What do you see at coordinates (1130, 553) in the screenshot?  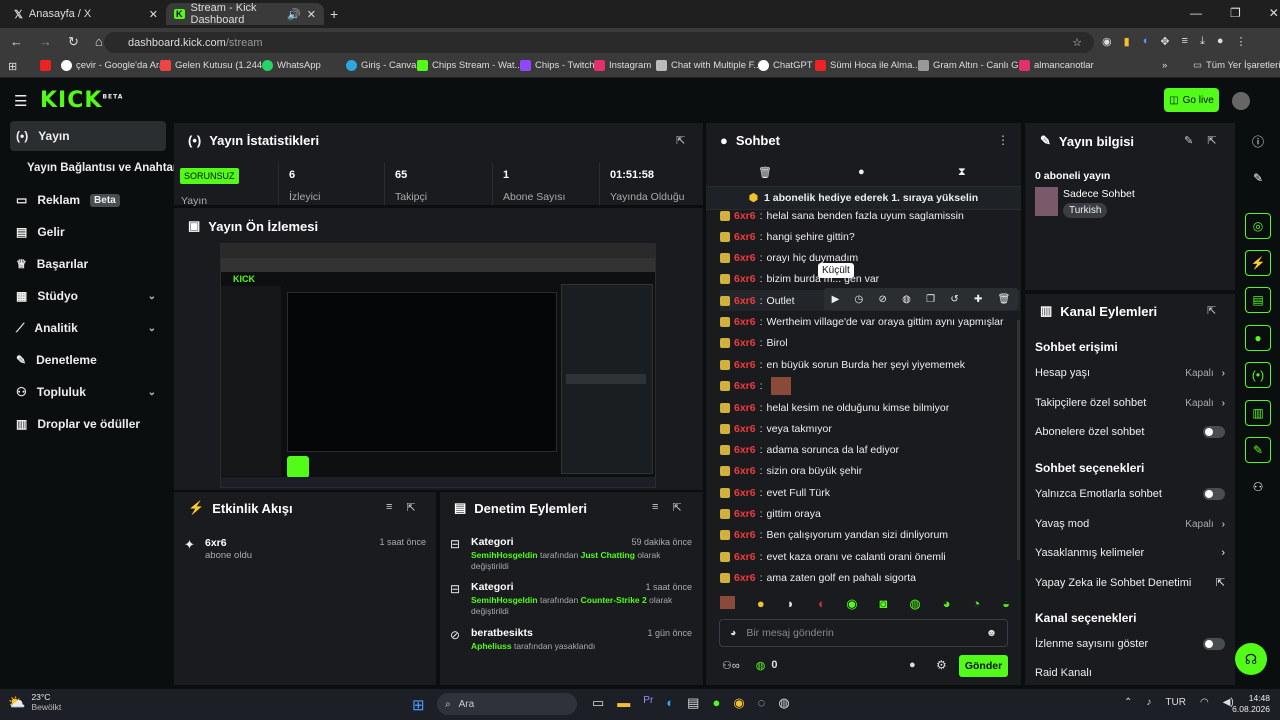 I see `setting-banned-words: Yasaklanmış kelimeler ›` at bounding box center [1130, 553].